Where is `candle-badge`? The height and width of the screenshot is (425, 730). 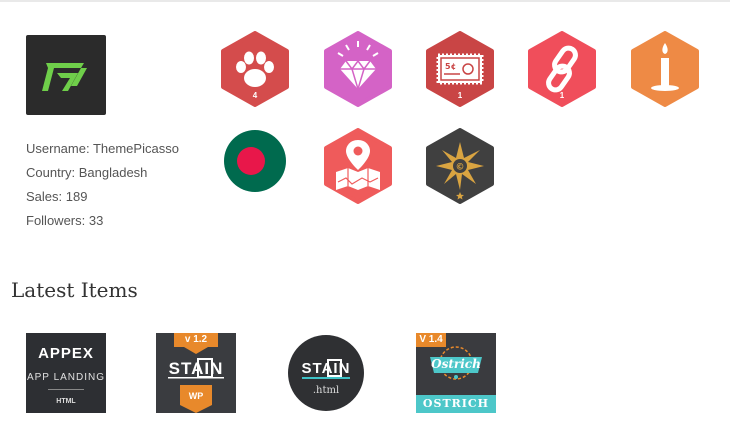
candle-badge is located at coordinates (665, 69).